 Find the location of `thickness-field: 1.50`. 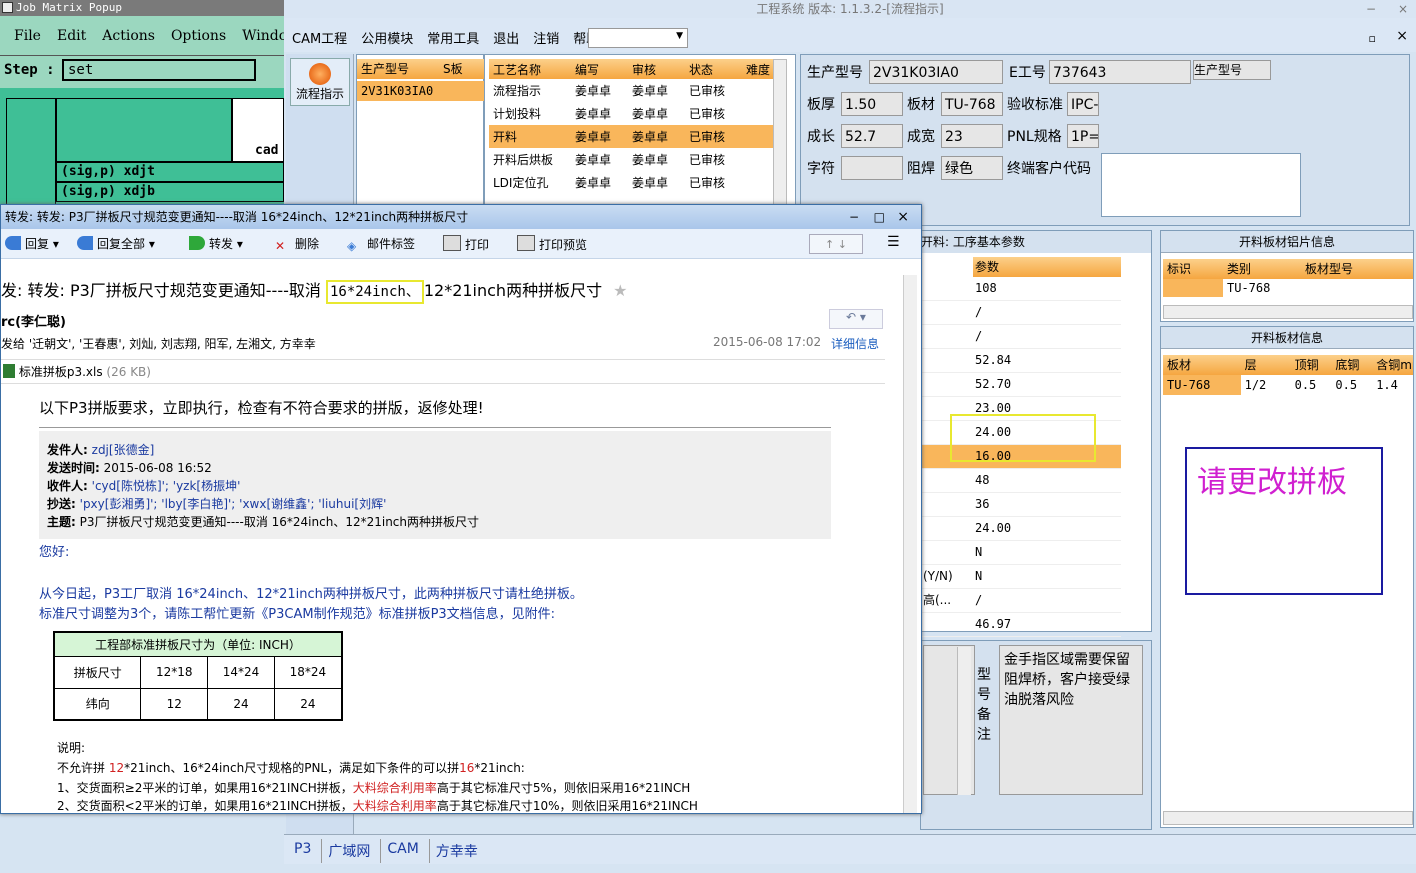

thickness-field: 1.50 is located at coordinates (872, 104).